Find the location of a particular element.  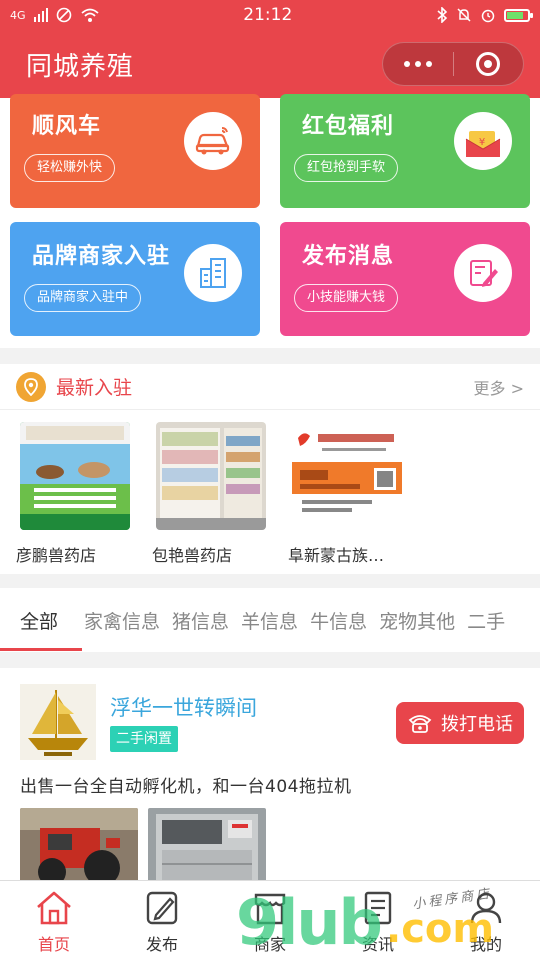

status-right is located at coordinates (484, 15).